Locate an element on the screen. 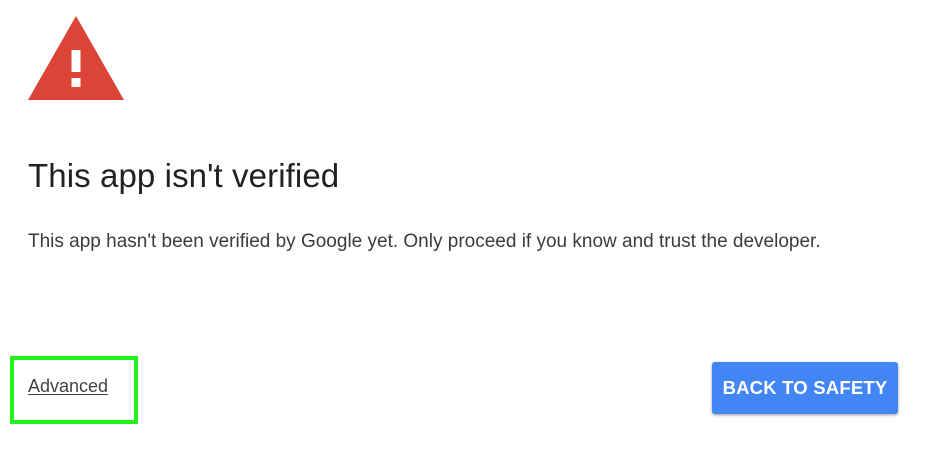 The height and width of the screenshot is (464, 942). warning-icon is located at coordinates (76, 58).